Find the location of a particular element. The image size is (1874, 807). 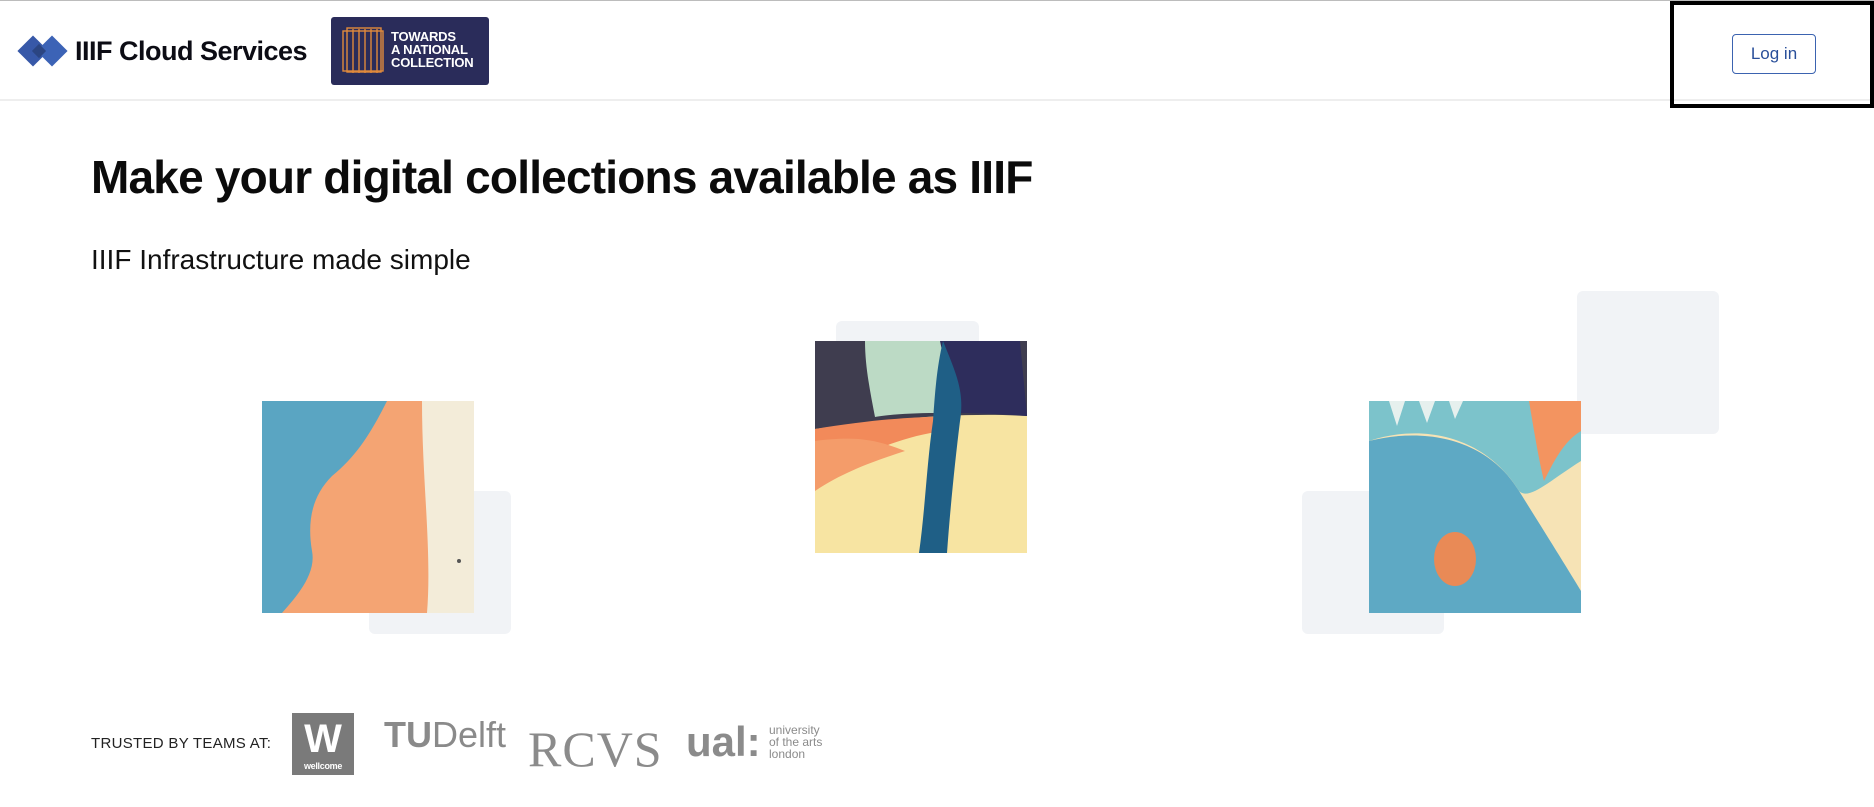

tudelft-logo: TUDelft is located at coordinates (445, 735).